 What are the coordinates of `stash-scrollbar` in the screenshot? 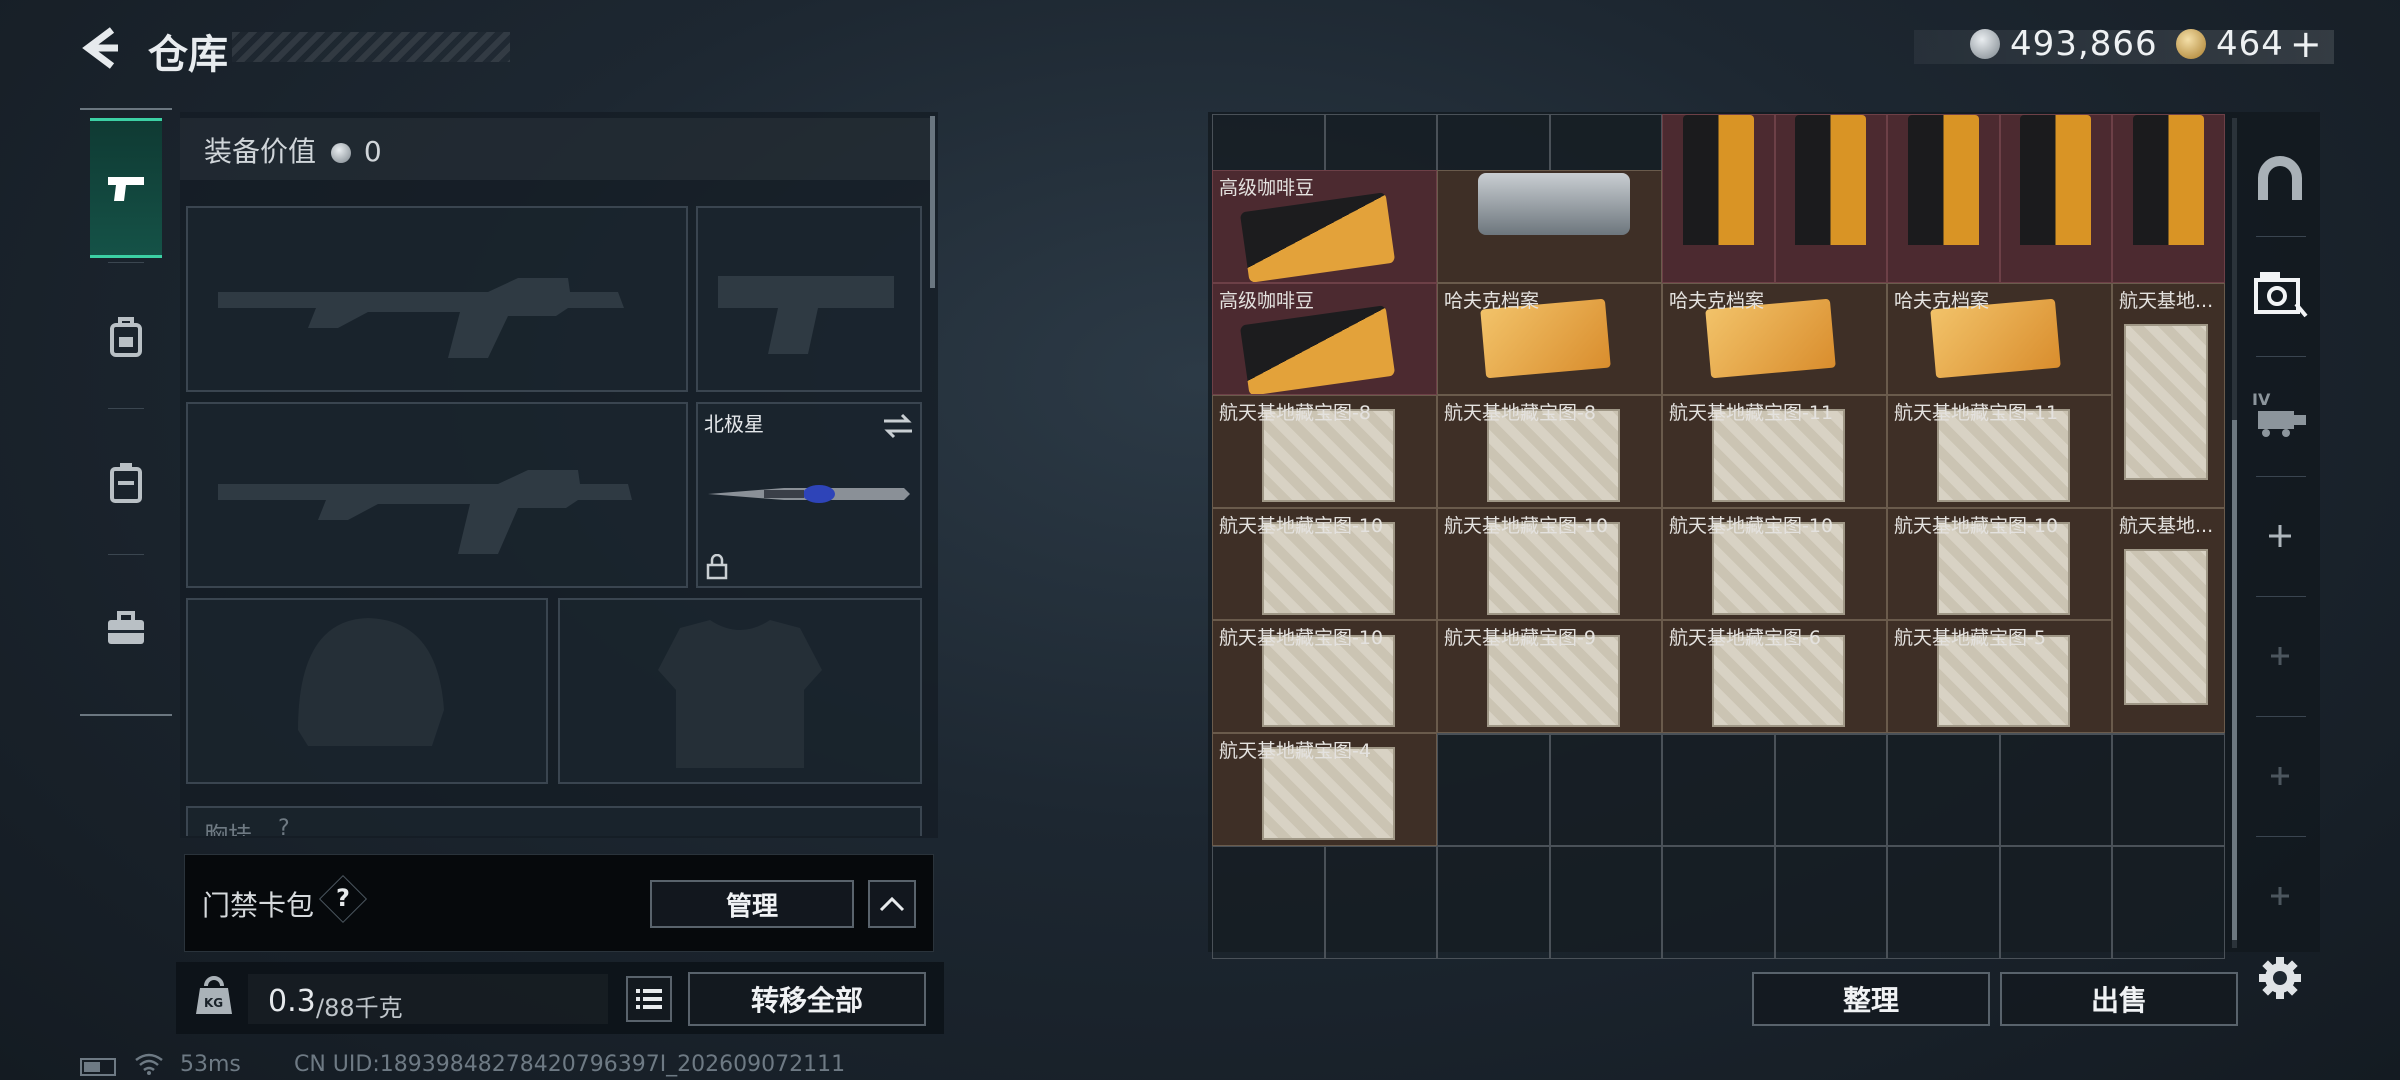 It's located at (2234, 680).